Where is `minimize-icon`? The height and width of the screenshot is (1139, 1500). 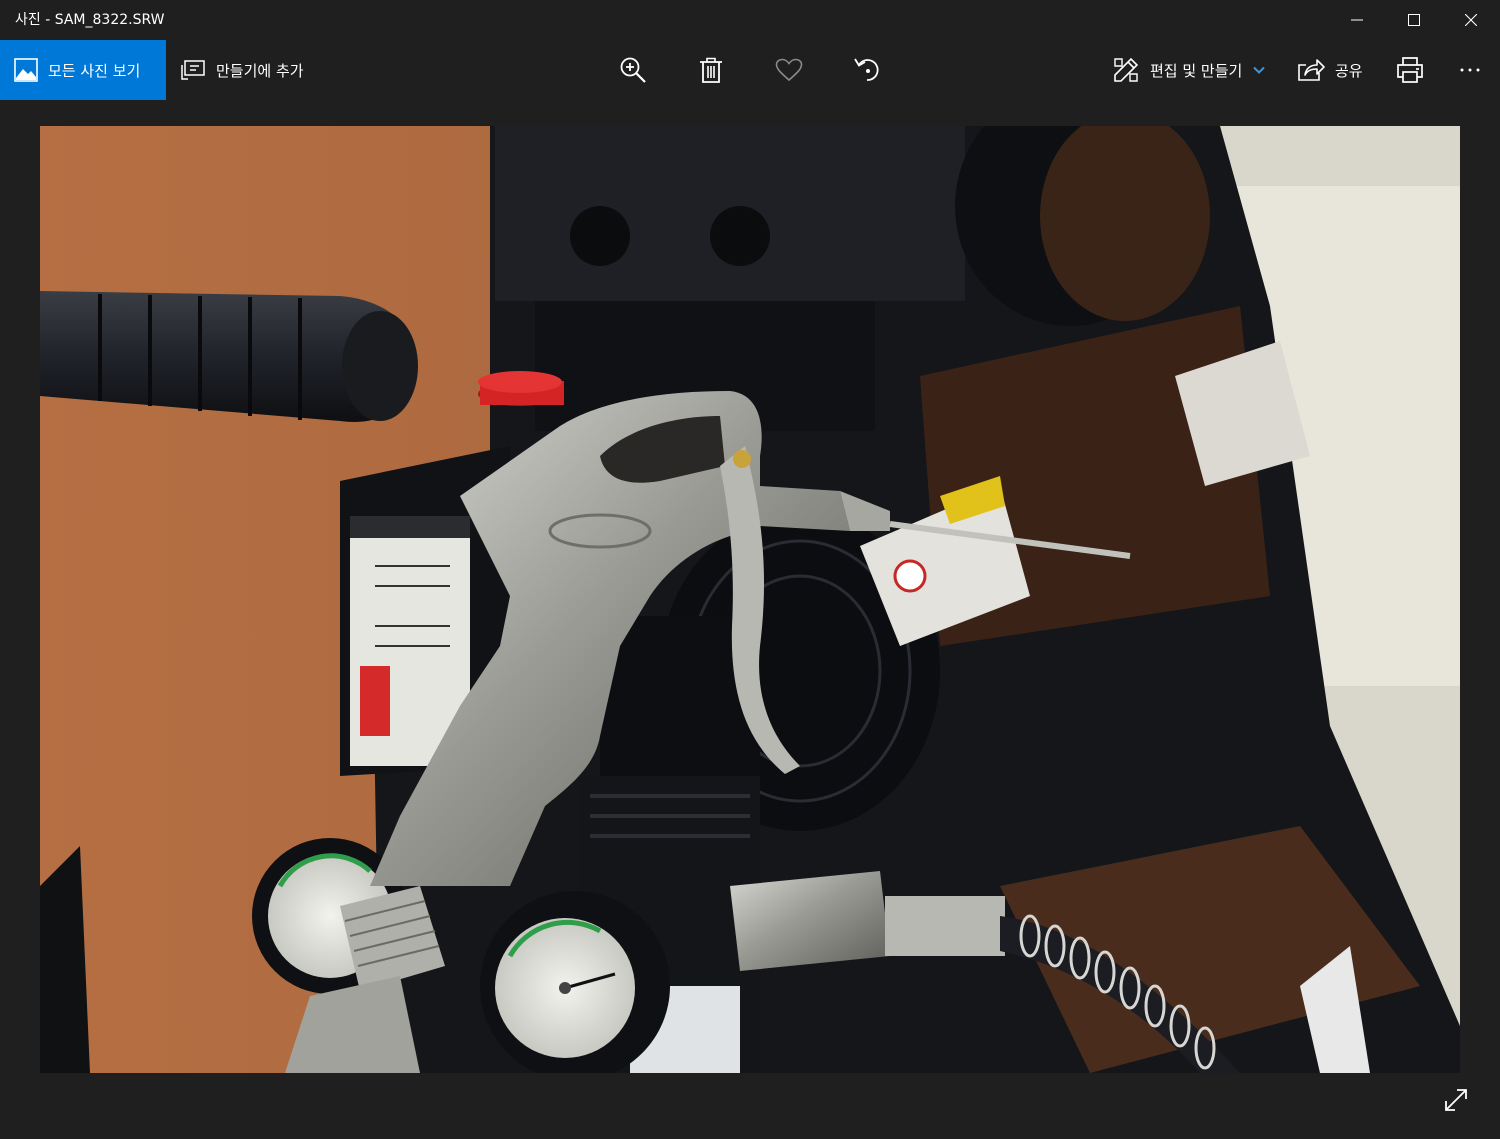
minimize-icon is located at coordinates (1357, 20).